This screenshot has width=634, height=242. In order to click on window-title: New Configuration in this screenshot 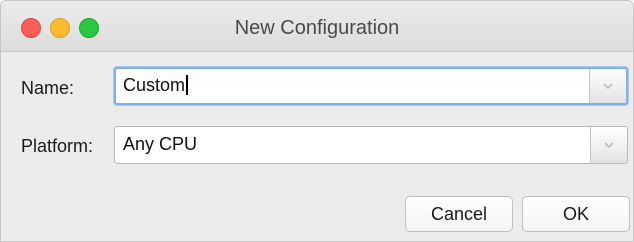, I will do `click(317, 28)`.